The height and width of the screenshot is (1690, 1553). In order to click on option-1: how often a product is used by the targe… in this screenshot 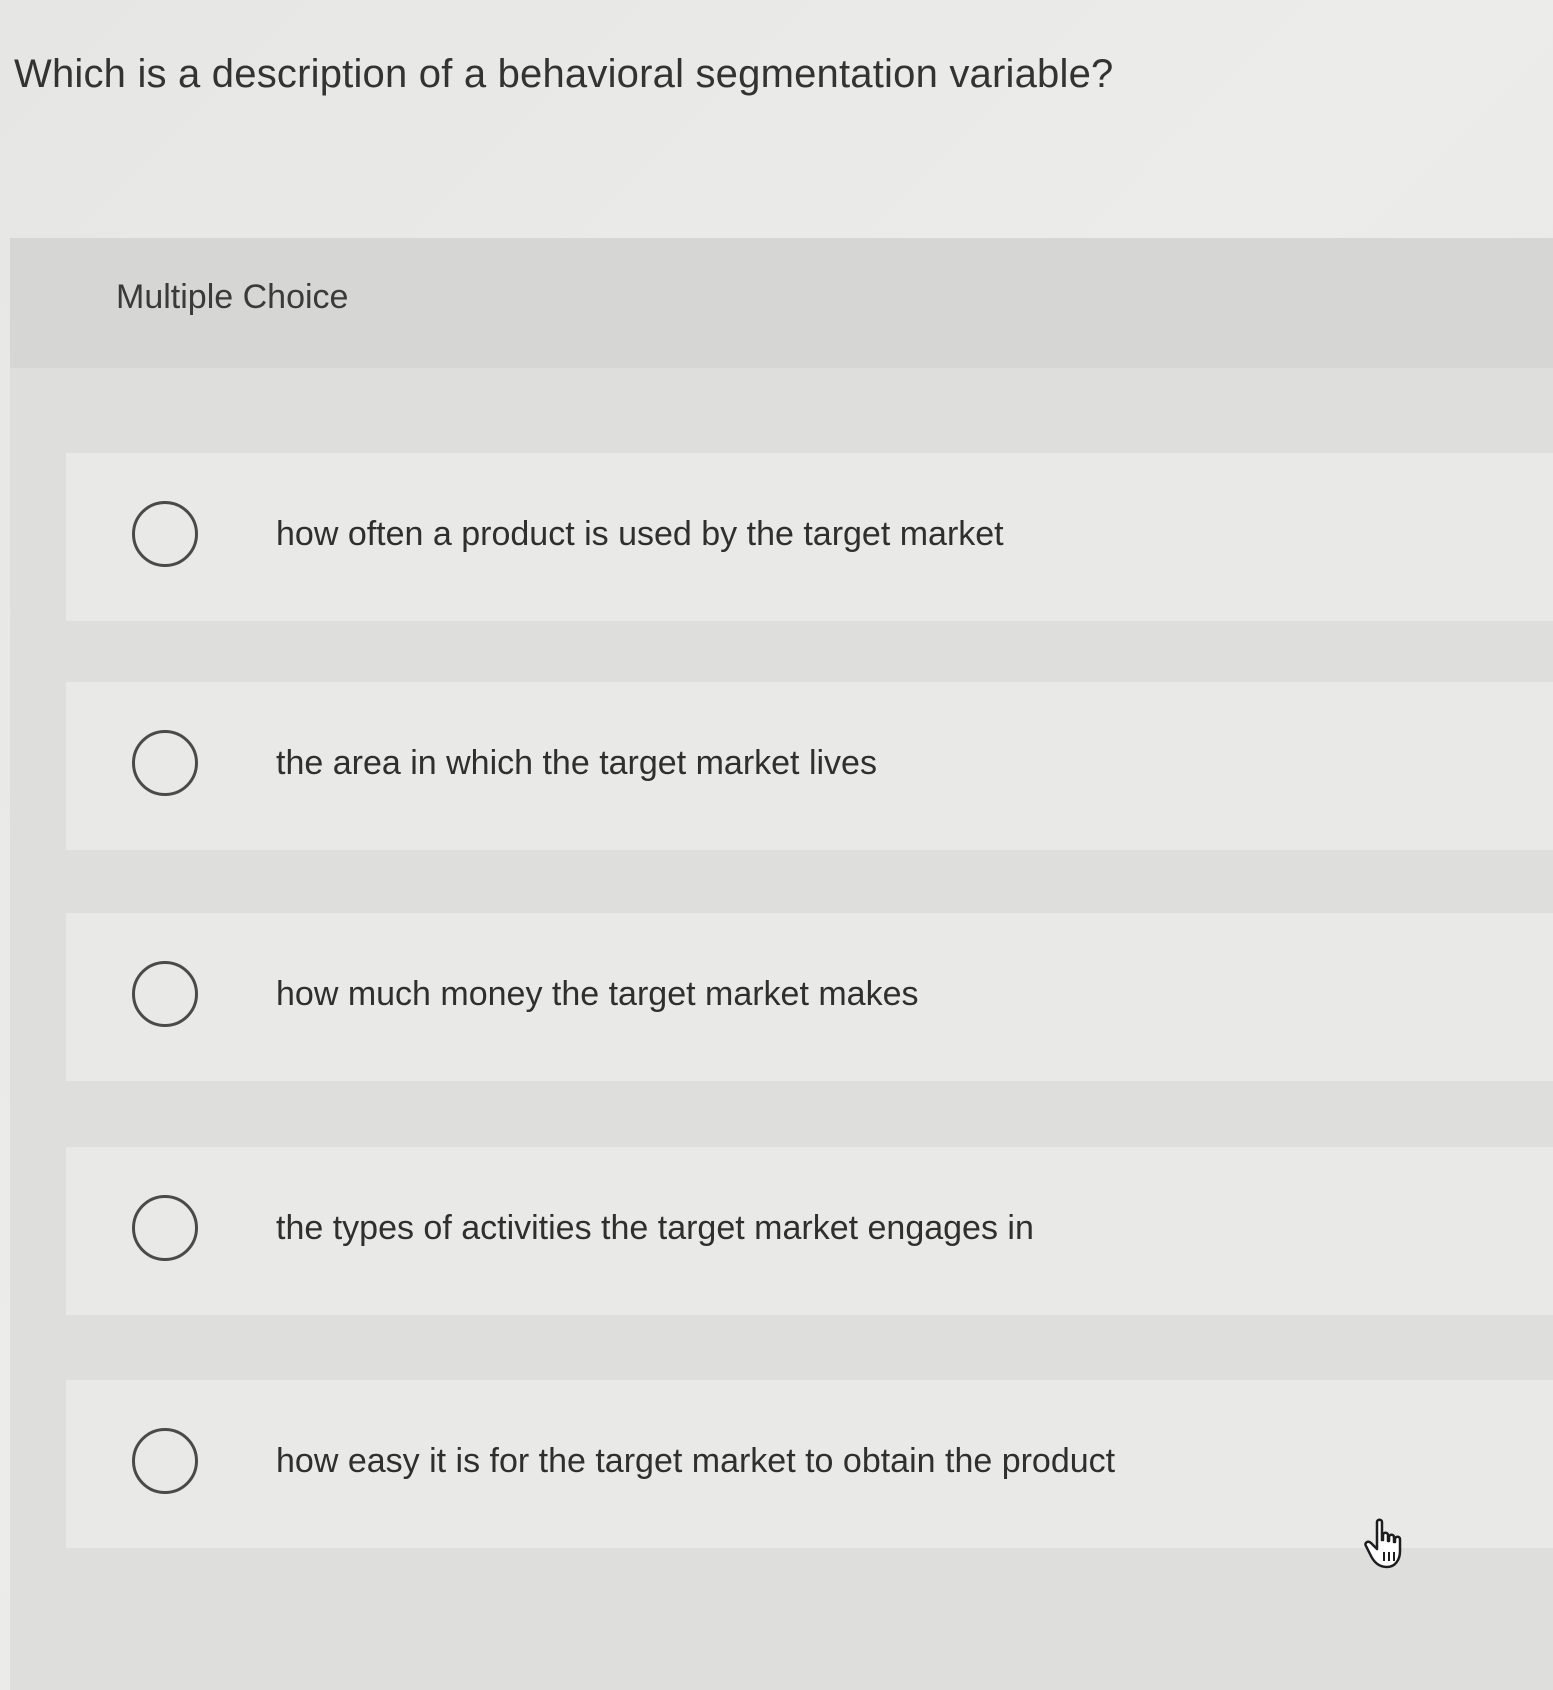, I will do `click(809, 537)`.